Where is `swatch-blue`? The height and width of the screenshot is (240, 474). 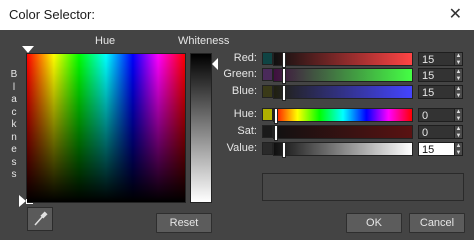
swatch-blue is located at coordinates (267, 91).